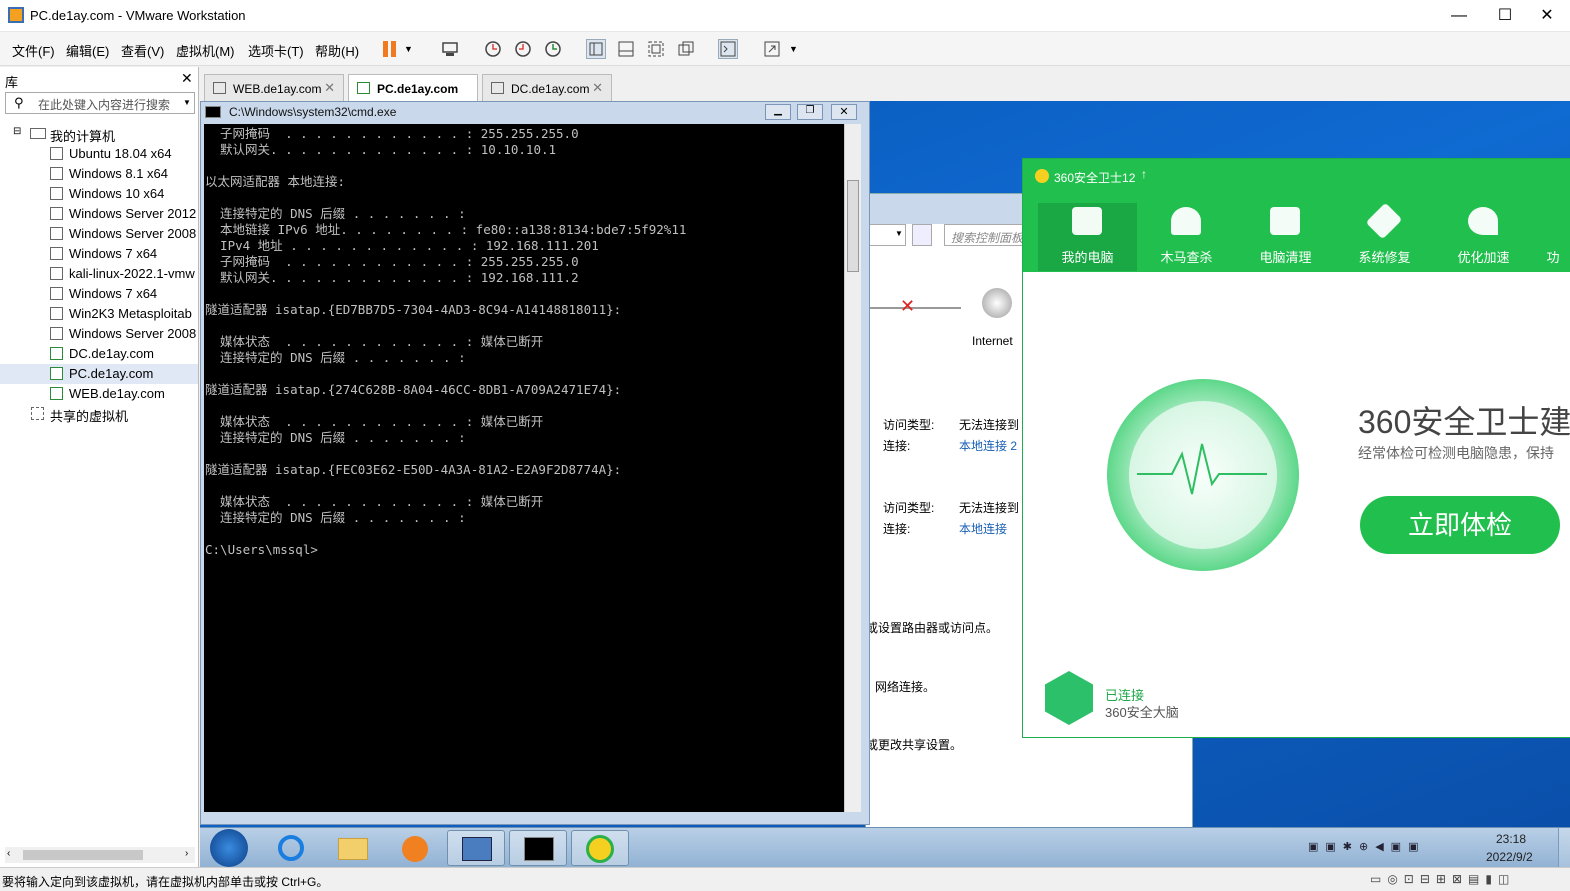 This screenshot has width=1570, height=891. What do you see at coordinates (626, 49) in the screenshot?
I see `thumbnail-bar-icon` at bounding box center [626, 49].